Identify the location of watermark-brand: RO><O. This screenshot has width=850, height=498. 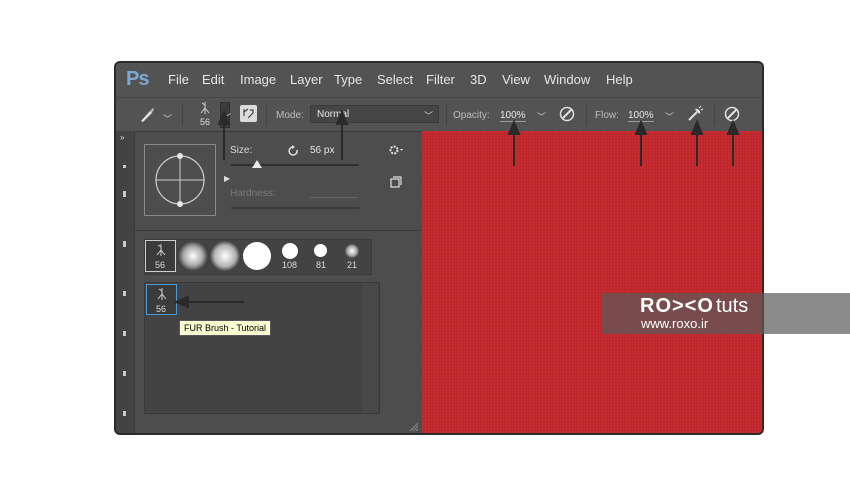
(677, 306).